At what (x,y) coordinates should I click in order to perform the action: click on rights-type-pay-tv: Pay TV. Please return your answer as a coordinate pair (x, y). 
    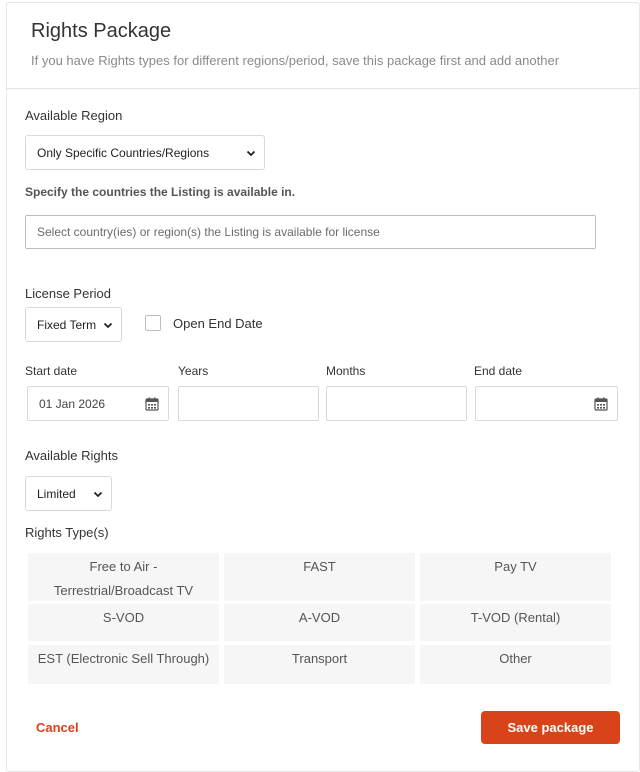
    Looking at the image, I should click on (515, 577).